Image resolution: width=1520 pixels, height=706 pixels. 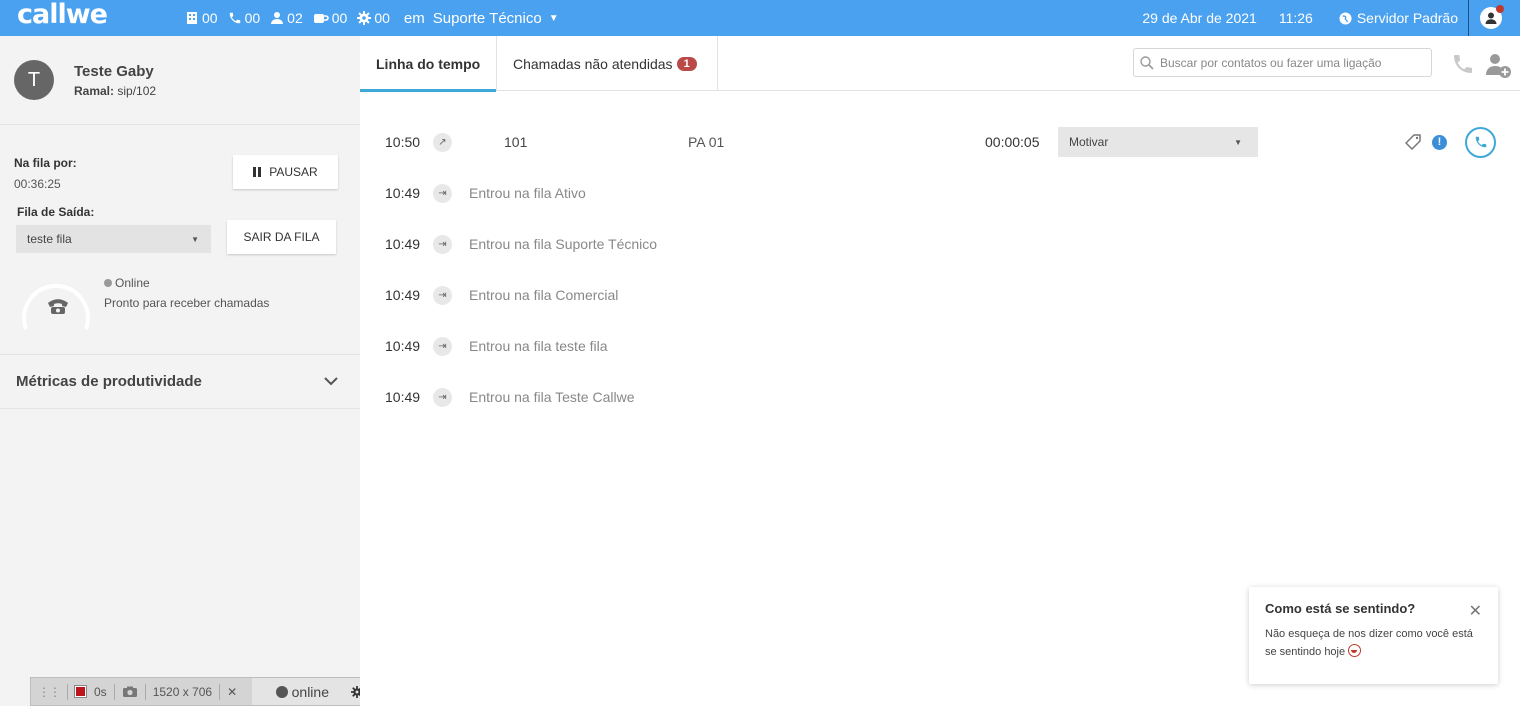 I want to click on phone-status-ring, so click(x=56, y=306).